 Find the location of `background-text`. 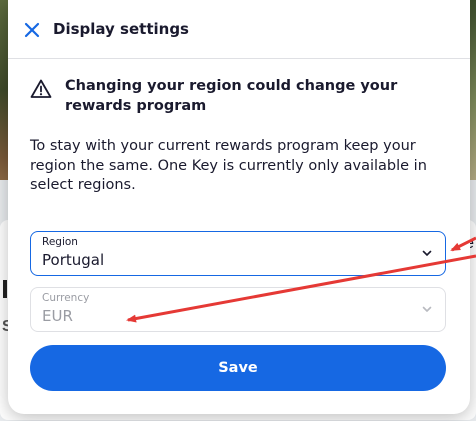

background-text is located at coordinates (5, 289).